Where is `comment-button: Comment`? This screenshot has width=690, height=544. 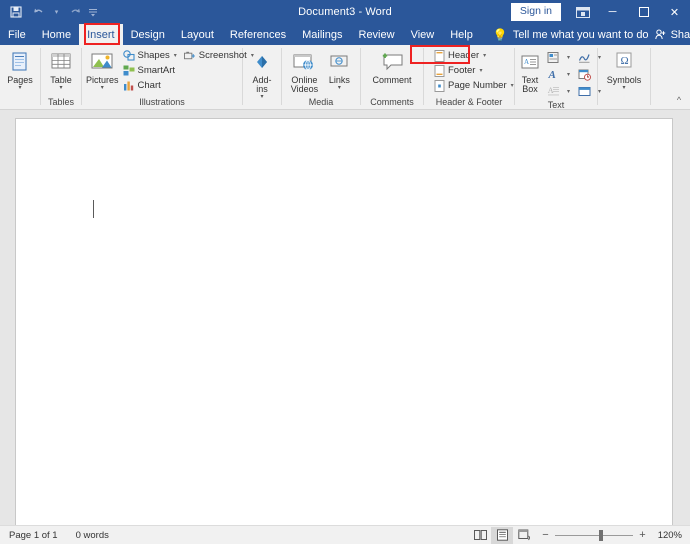 comment-button: Comment is located at coordinates (392, 66).